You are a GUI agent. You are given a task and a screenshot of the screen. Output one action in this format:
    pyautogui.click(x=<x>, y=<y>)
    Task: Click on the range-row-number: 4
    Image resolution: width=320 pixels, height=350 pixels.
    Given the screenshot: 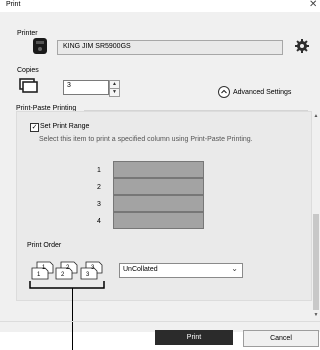 What is the action you would take?
    pyautogui.click(x=99, y=221)
    